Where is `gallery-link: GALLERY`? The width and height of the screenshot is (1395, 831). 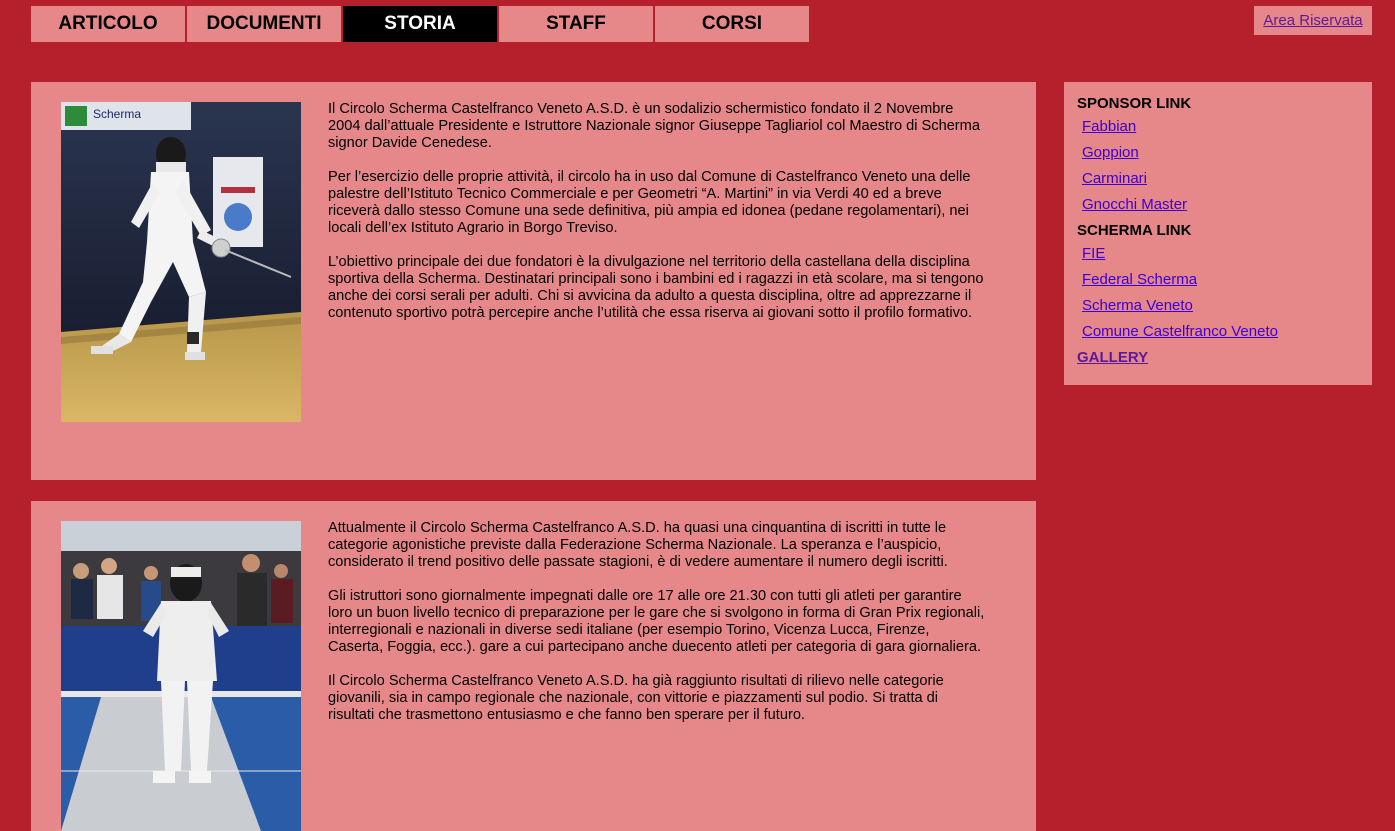 gallery-link: GALLERY is located at coordinates (1112, 357).